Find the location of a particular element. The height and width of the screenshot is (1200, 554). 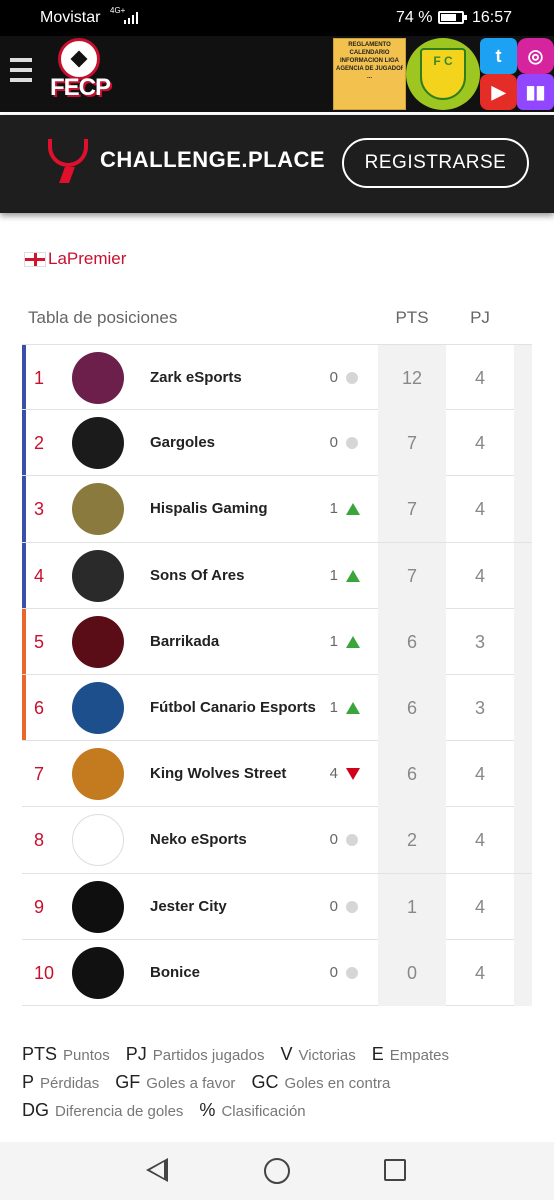

team-name: Hispalis Gaming is located at coordinates (209, 509).